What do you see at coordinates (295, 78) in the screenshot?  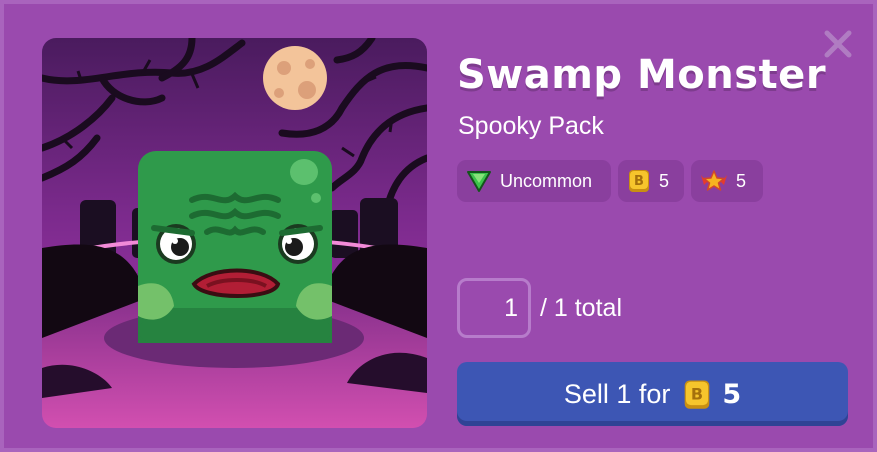 I see `moon-icon` at bounding box center [295, 78].